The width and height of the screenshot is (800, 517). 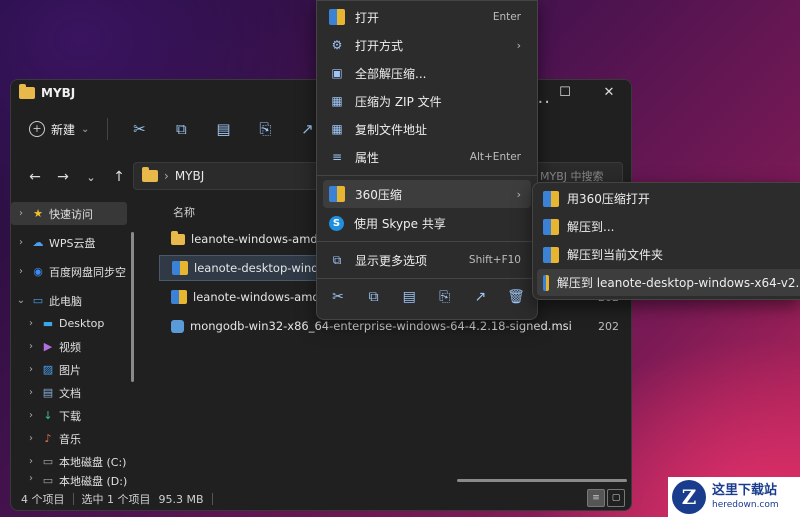 I want to click on video-icon: ▶, so click(x=48, y=346).